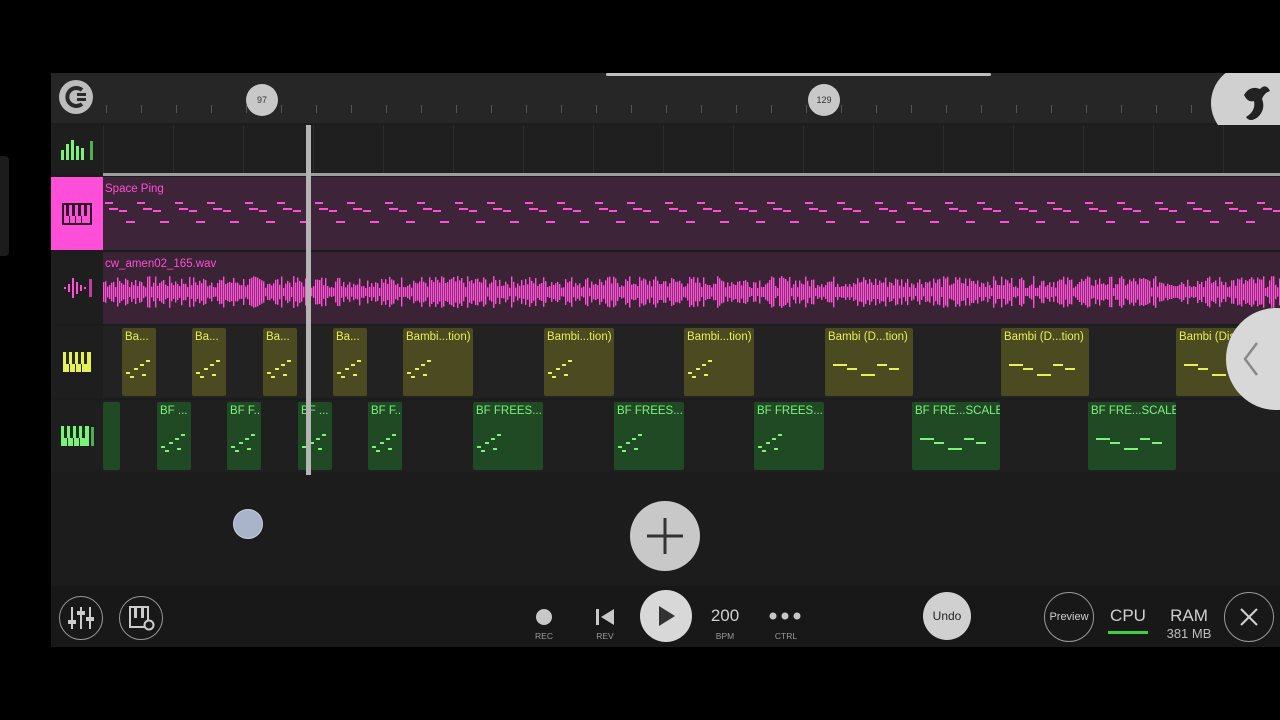  Describe the element at coordinates (725, 616) in the screenshot. I see `bpm-value: 200` at that location.